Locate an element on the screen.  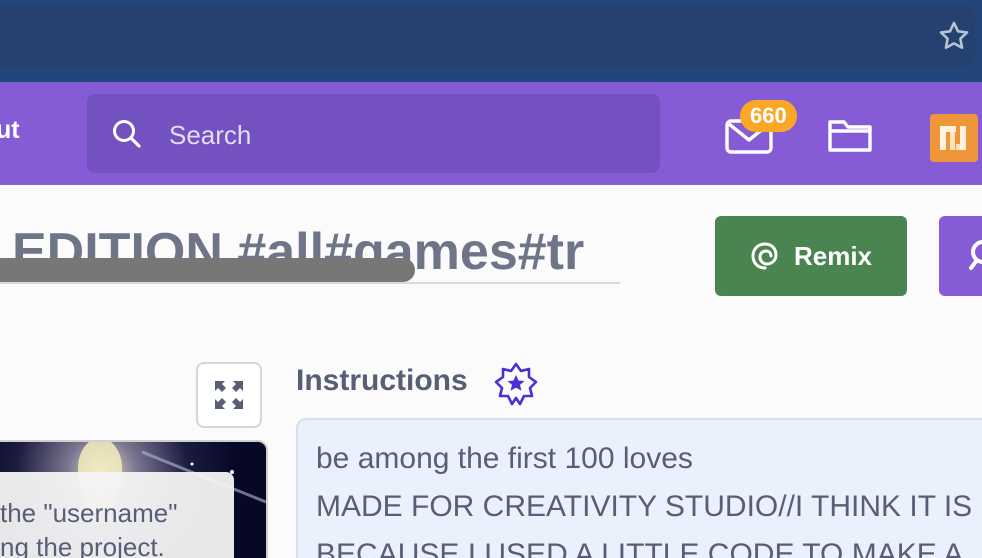
search-input is located at coordinates (404, 135).